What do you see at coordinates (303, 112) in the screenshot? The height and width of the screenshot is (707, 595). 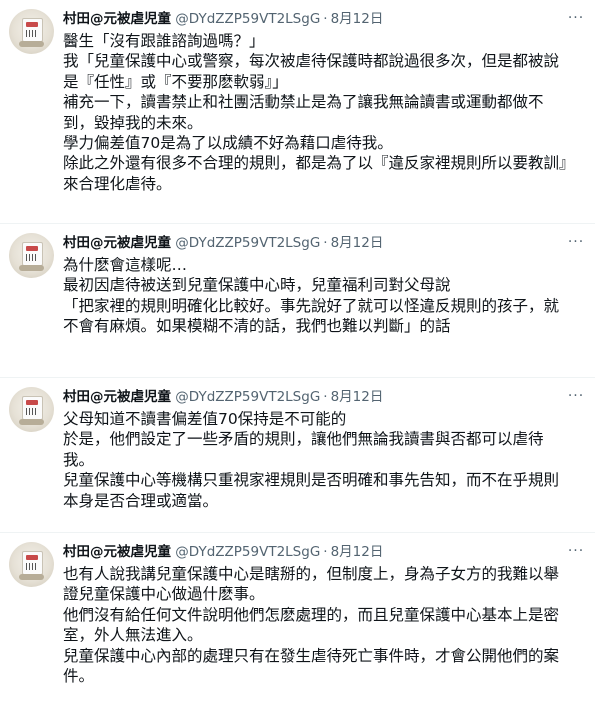 I see `tweet-line: 補充一下，讀書禁止和社團活動禁止是為了讓我無論讀書或運動都做不到，毀掉我的未來。` at bounding box center [303, 112].